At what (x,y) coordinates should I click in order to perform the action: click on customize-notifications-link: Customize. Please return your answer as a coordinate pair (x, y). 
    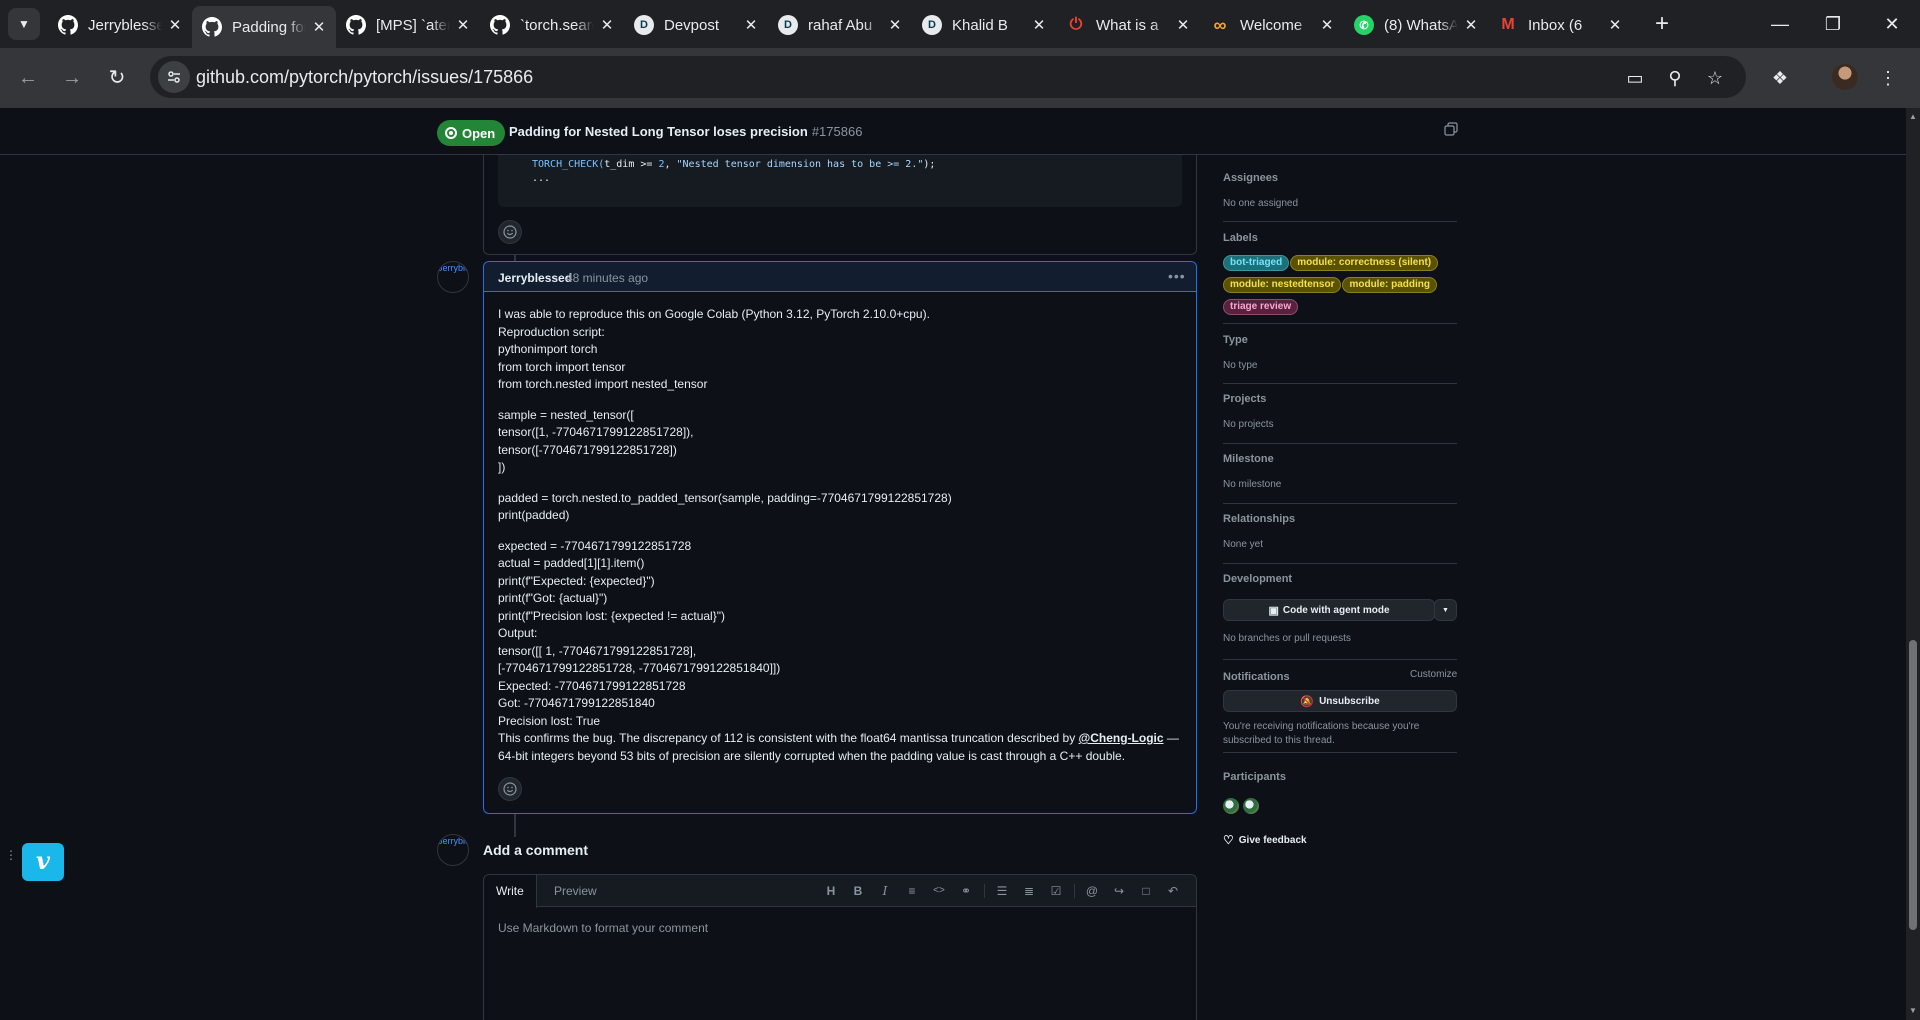
    Looking at the image, I should click on (1433, 674).